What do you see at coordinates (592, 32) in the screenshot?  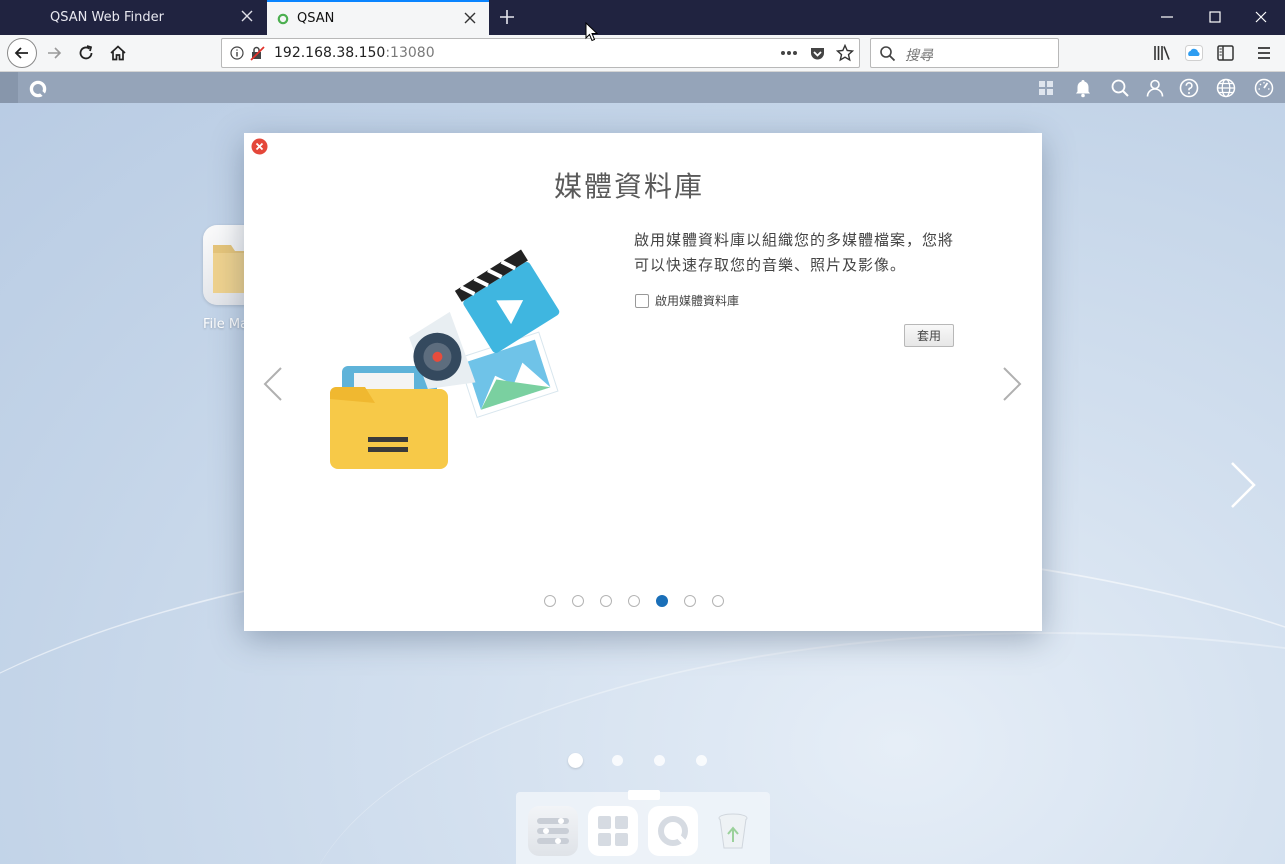 I see `mouse-cursor-icon` at bounding box center [592, 32].